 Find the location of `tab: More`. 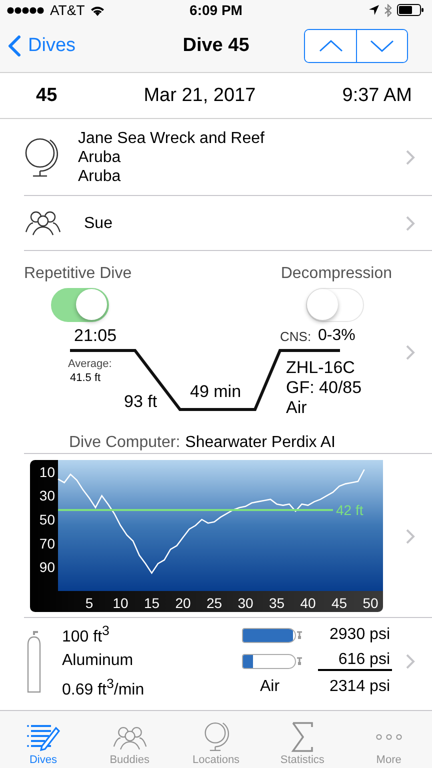

tab: More is located at coordinates (389, 739).